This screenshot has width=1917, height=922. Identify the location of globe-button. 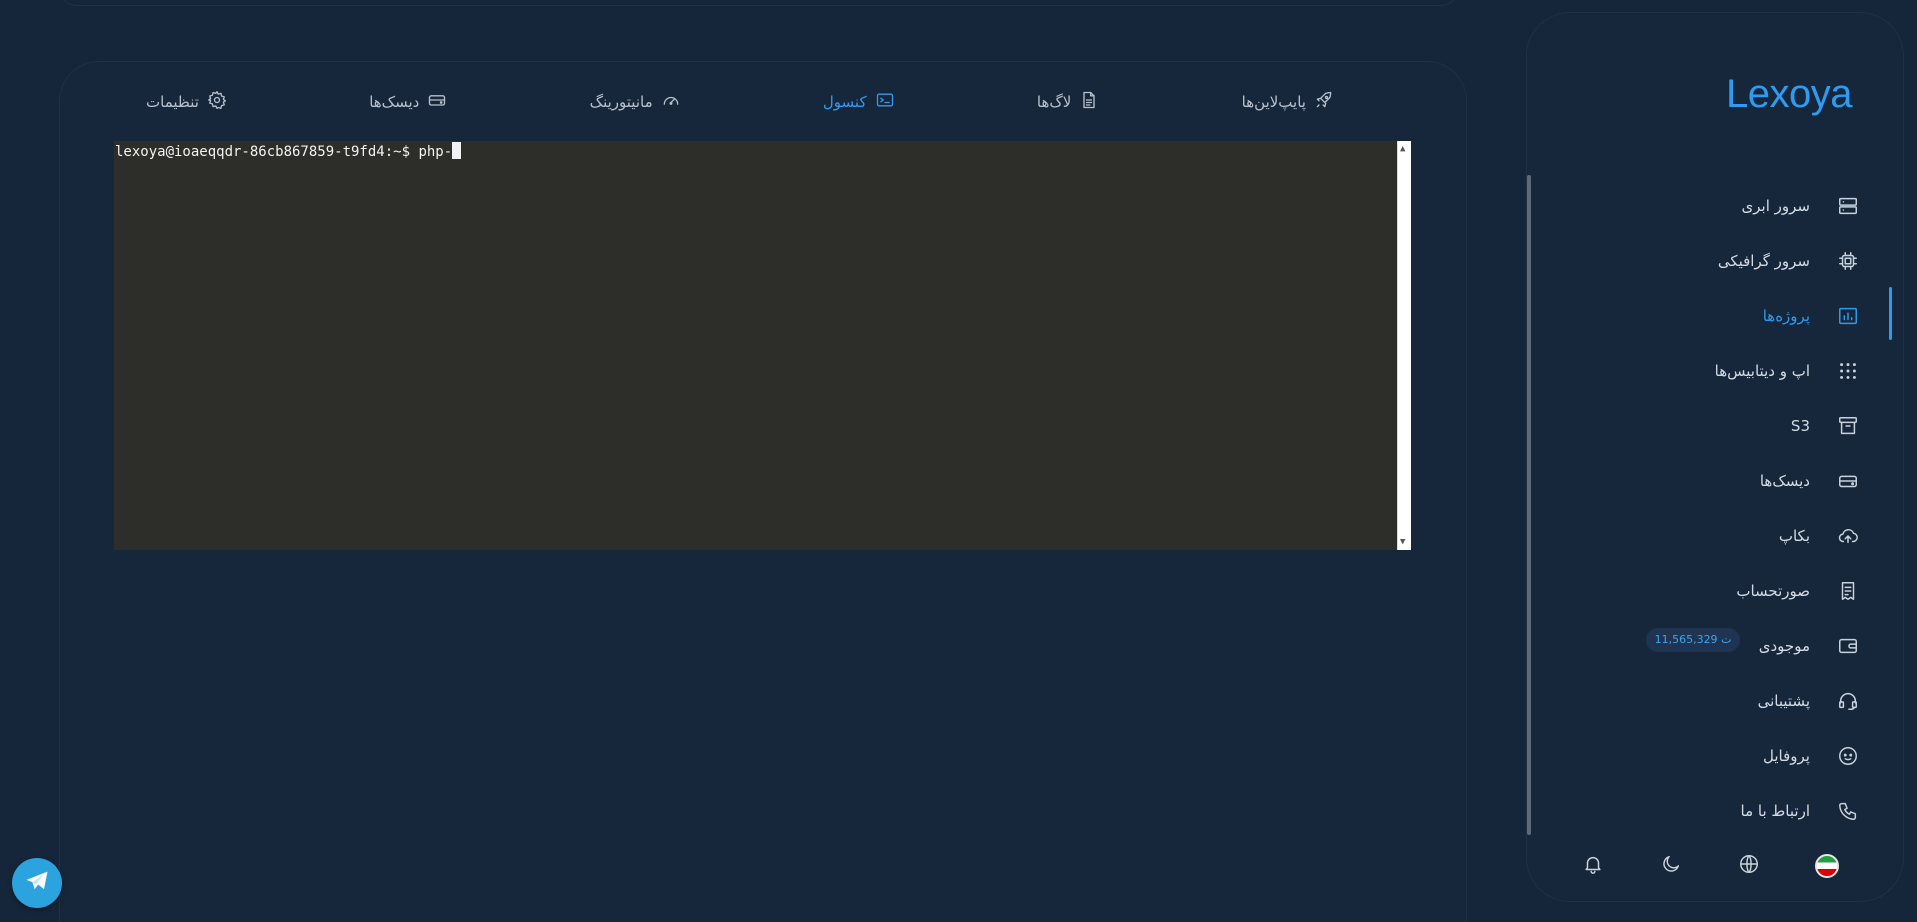
(1749, 866).